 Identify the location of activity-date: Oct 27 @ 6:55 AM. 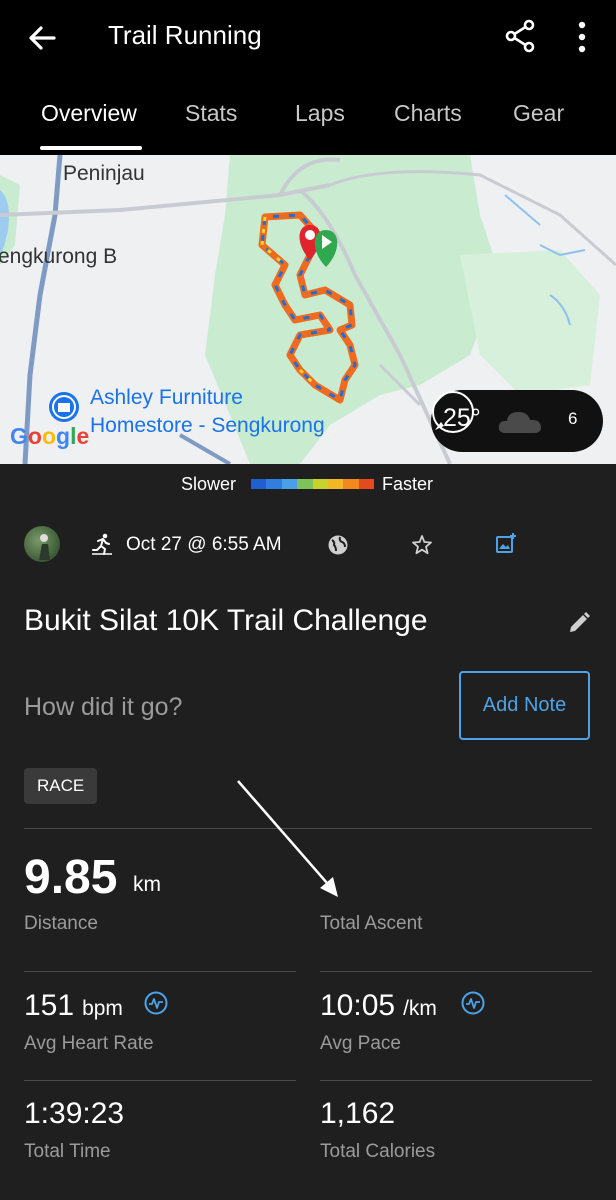
(204, 544).